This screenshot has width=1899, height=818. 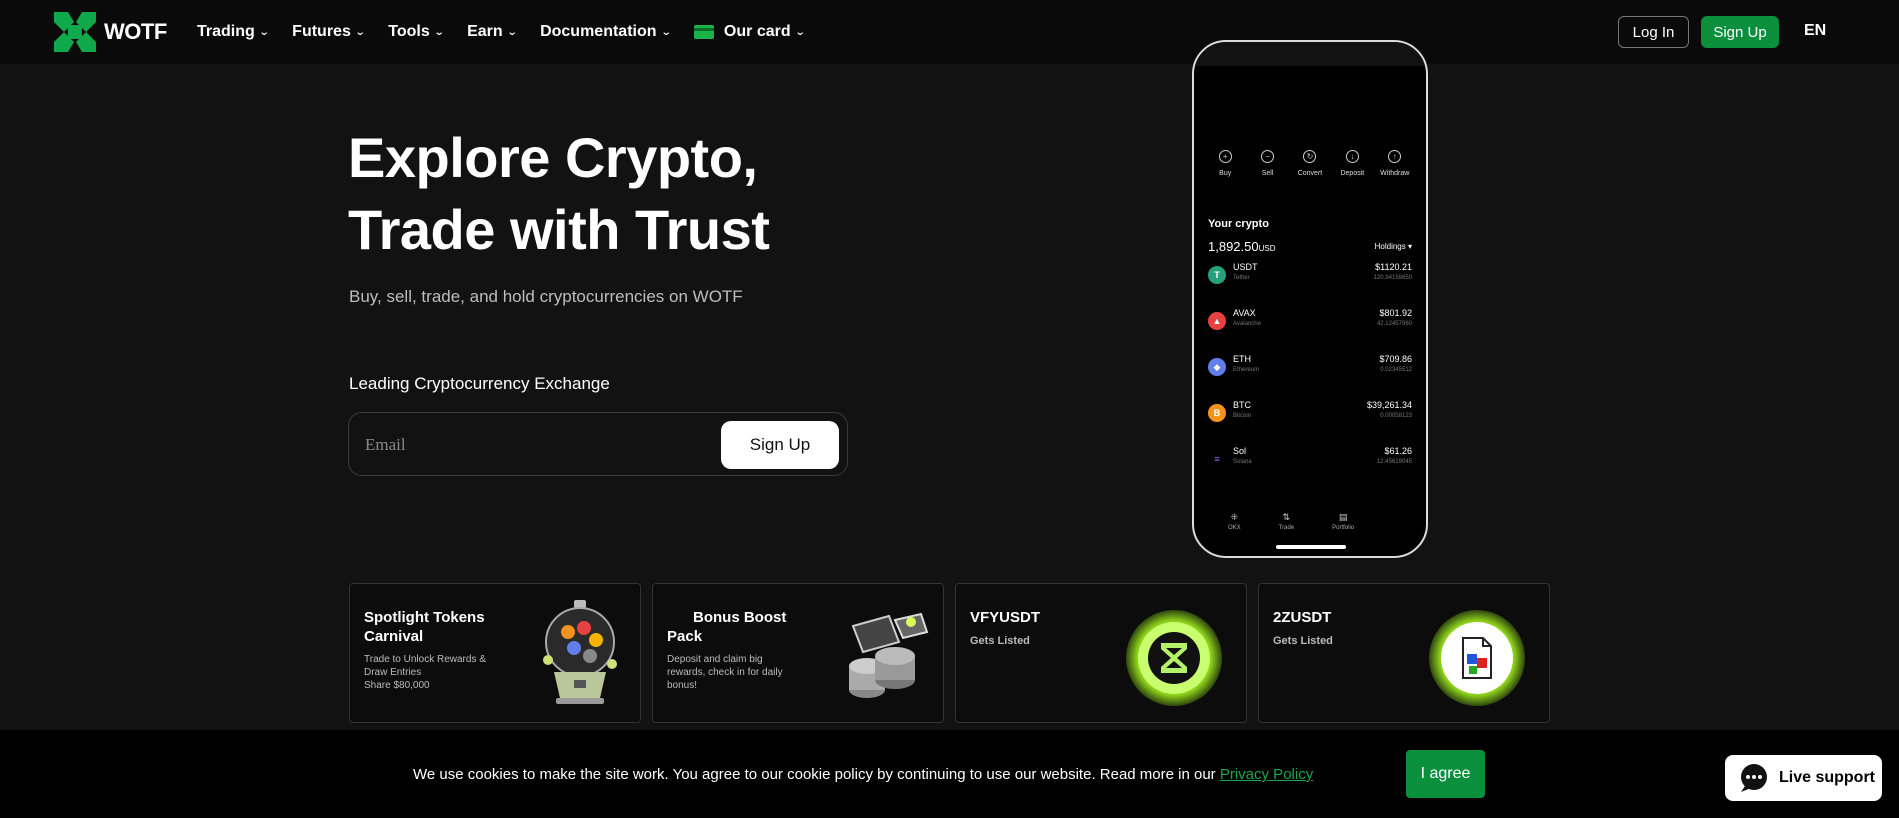 I want to click on coin-name: Tether, so click(x=1241, y=278).